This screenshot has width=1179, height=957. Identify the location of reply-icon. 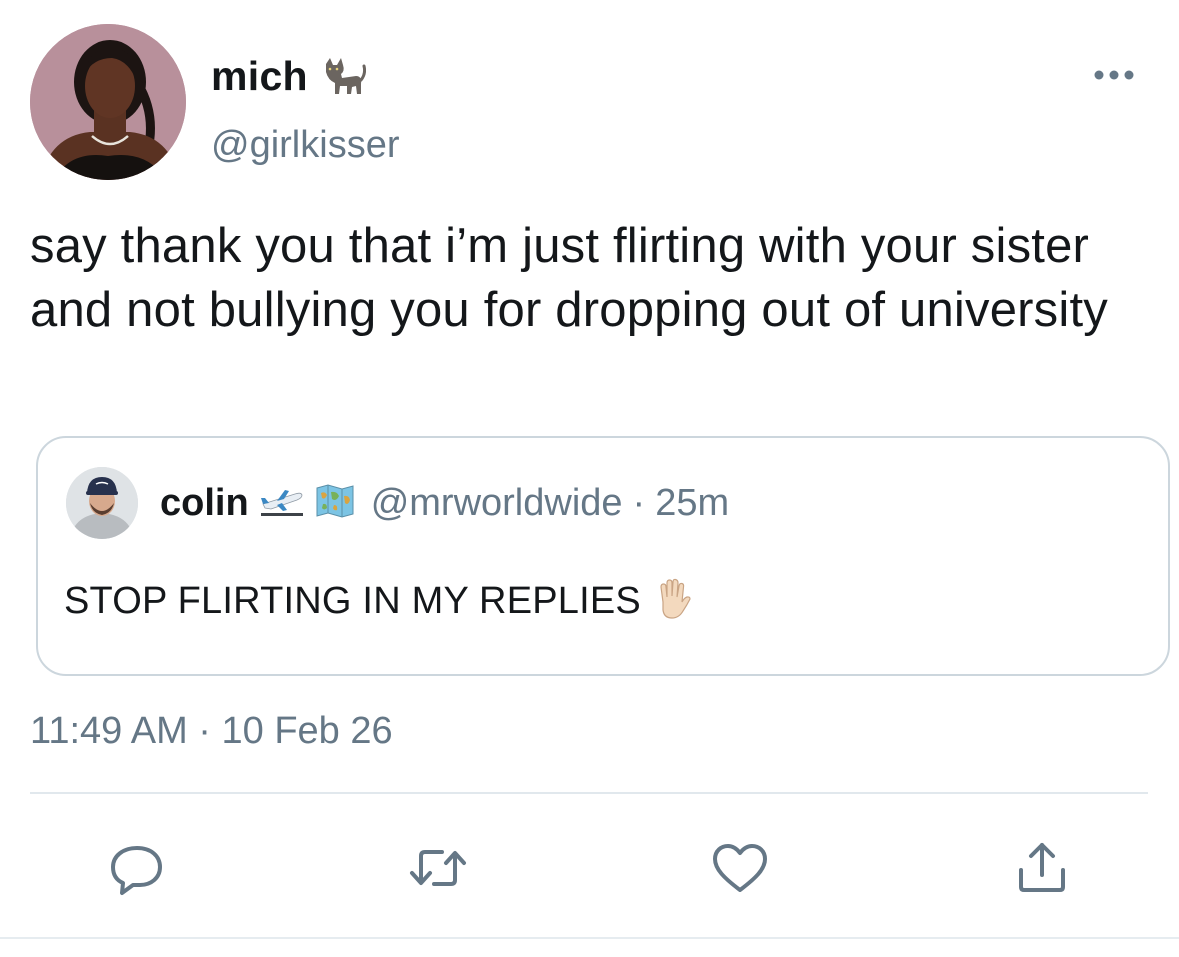
(136, 870).